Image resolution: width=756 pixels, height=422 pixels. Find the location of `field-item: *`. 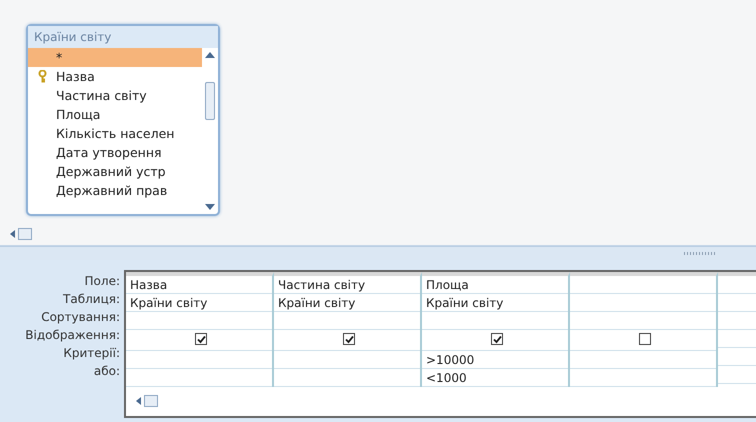

field-item: * is located at coordinates (115, 57).